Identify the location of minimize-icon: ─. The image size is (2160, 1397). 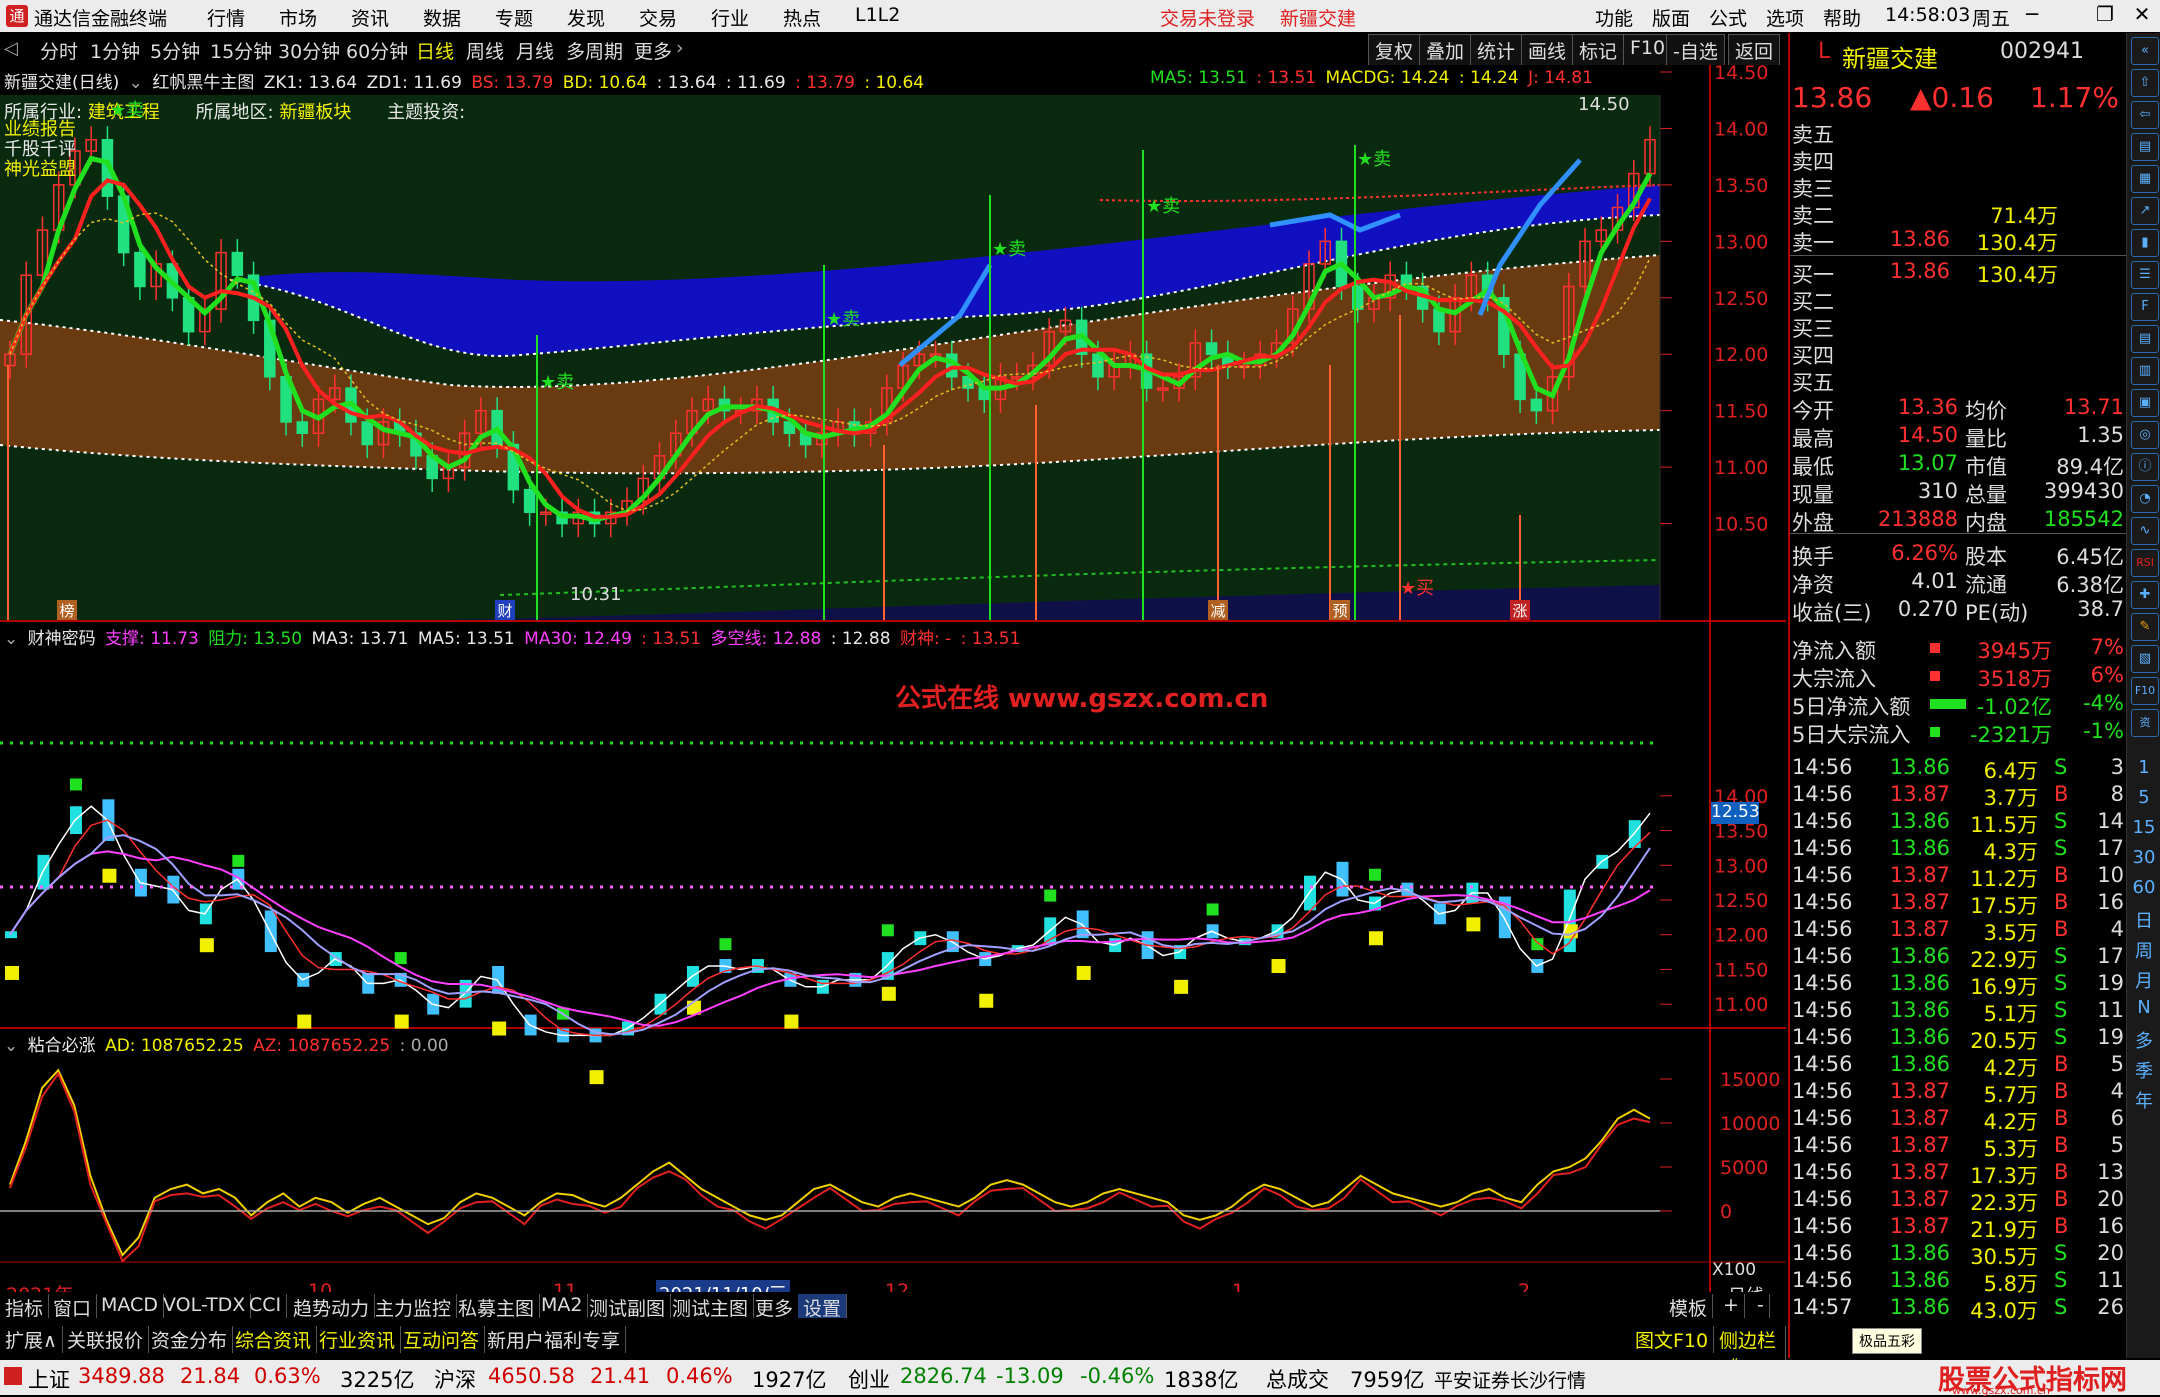
(2032, 16).